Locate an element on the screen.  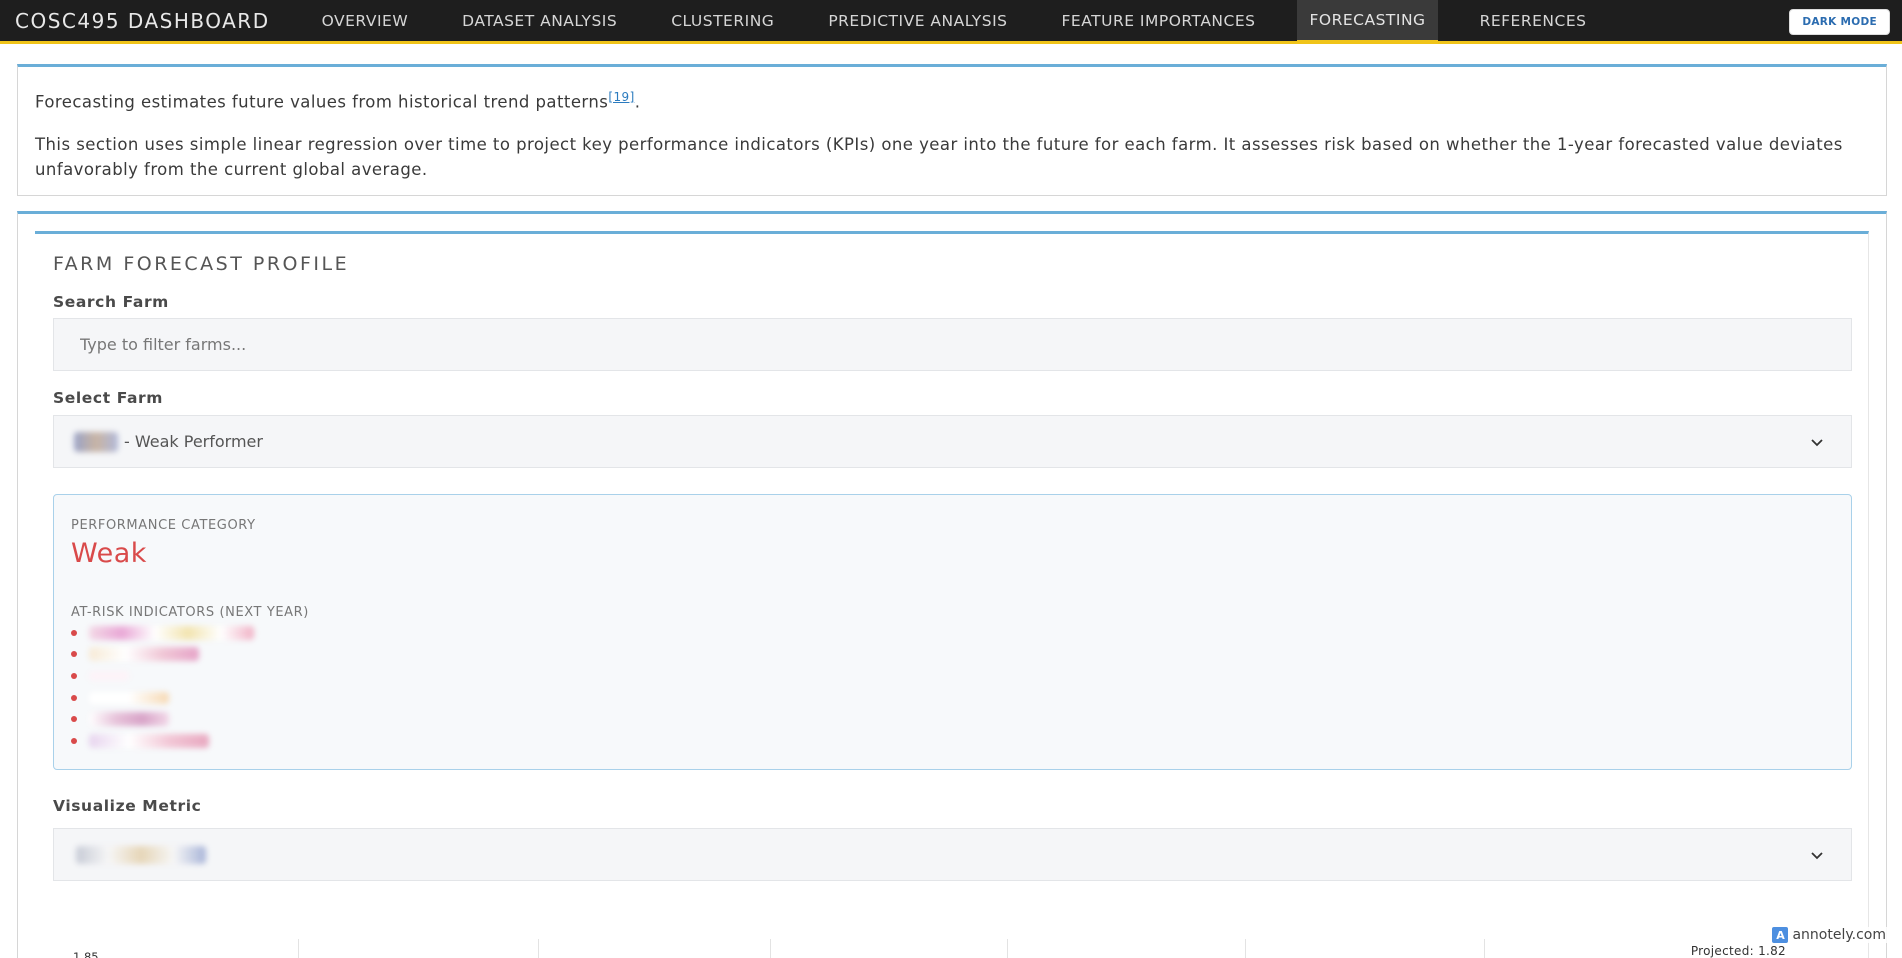
redacted-farm-name is located at coordinates (96, 441).